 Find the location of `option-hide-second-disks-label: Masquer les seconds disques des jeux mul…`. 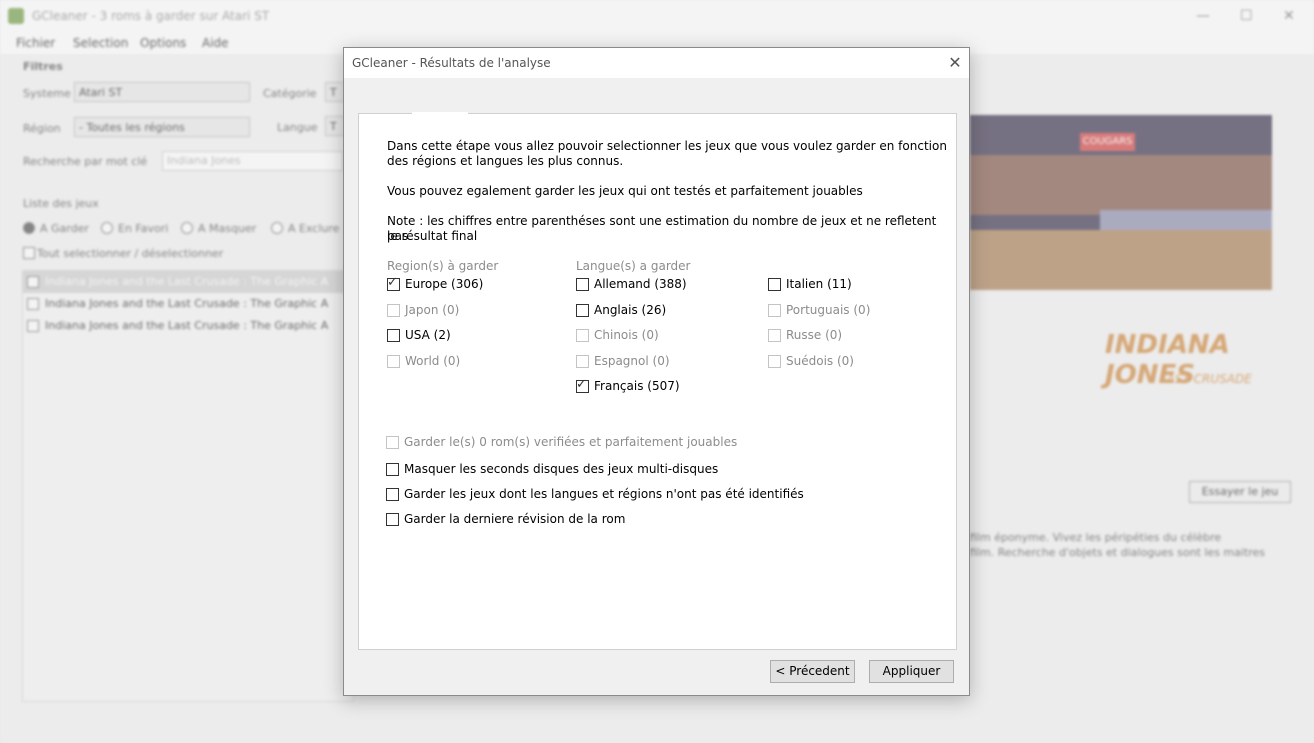

option-hide-second-disks-label: Masquer les seconds disques des jeux mul… is located at coordinates (561, 469).